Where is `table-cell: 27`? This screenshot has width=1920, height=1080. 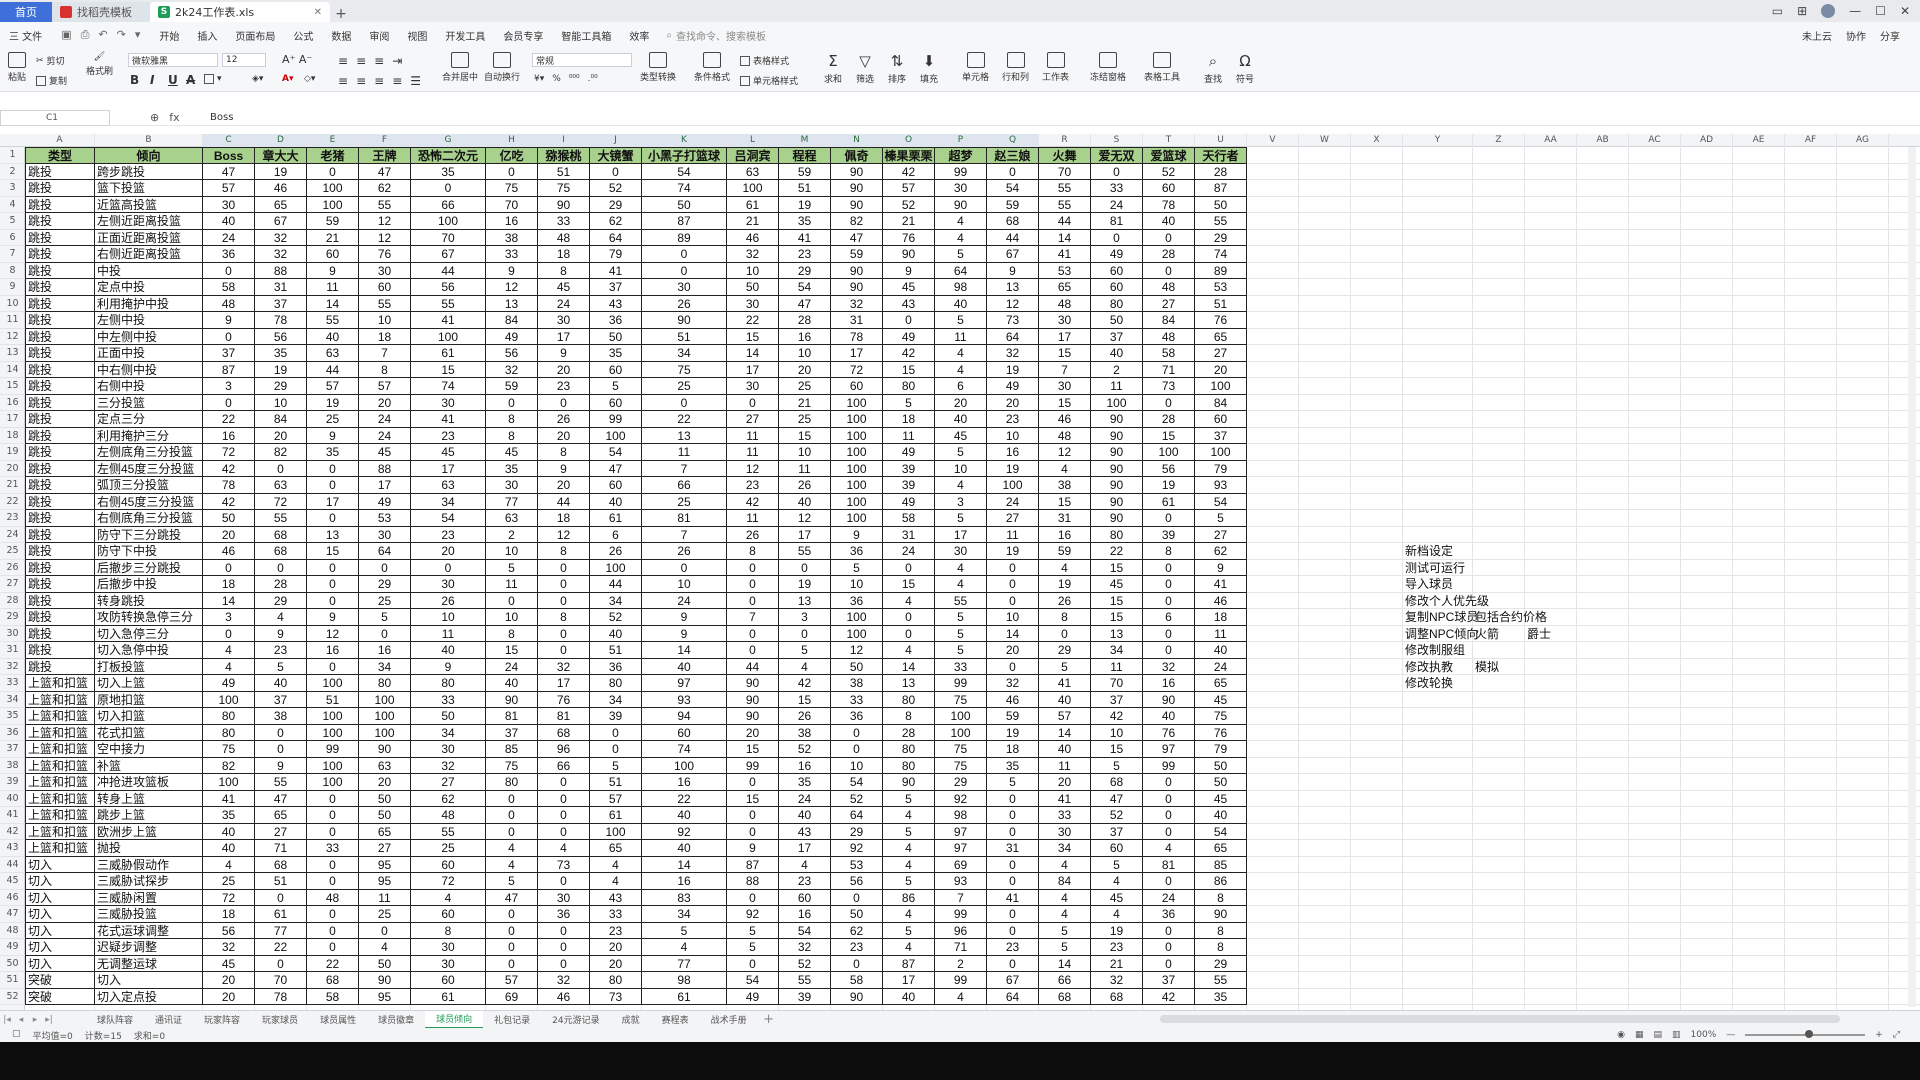
table-cell: 27 is located at coordinates (1221, 353).